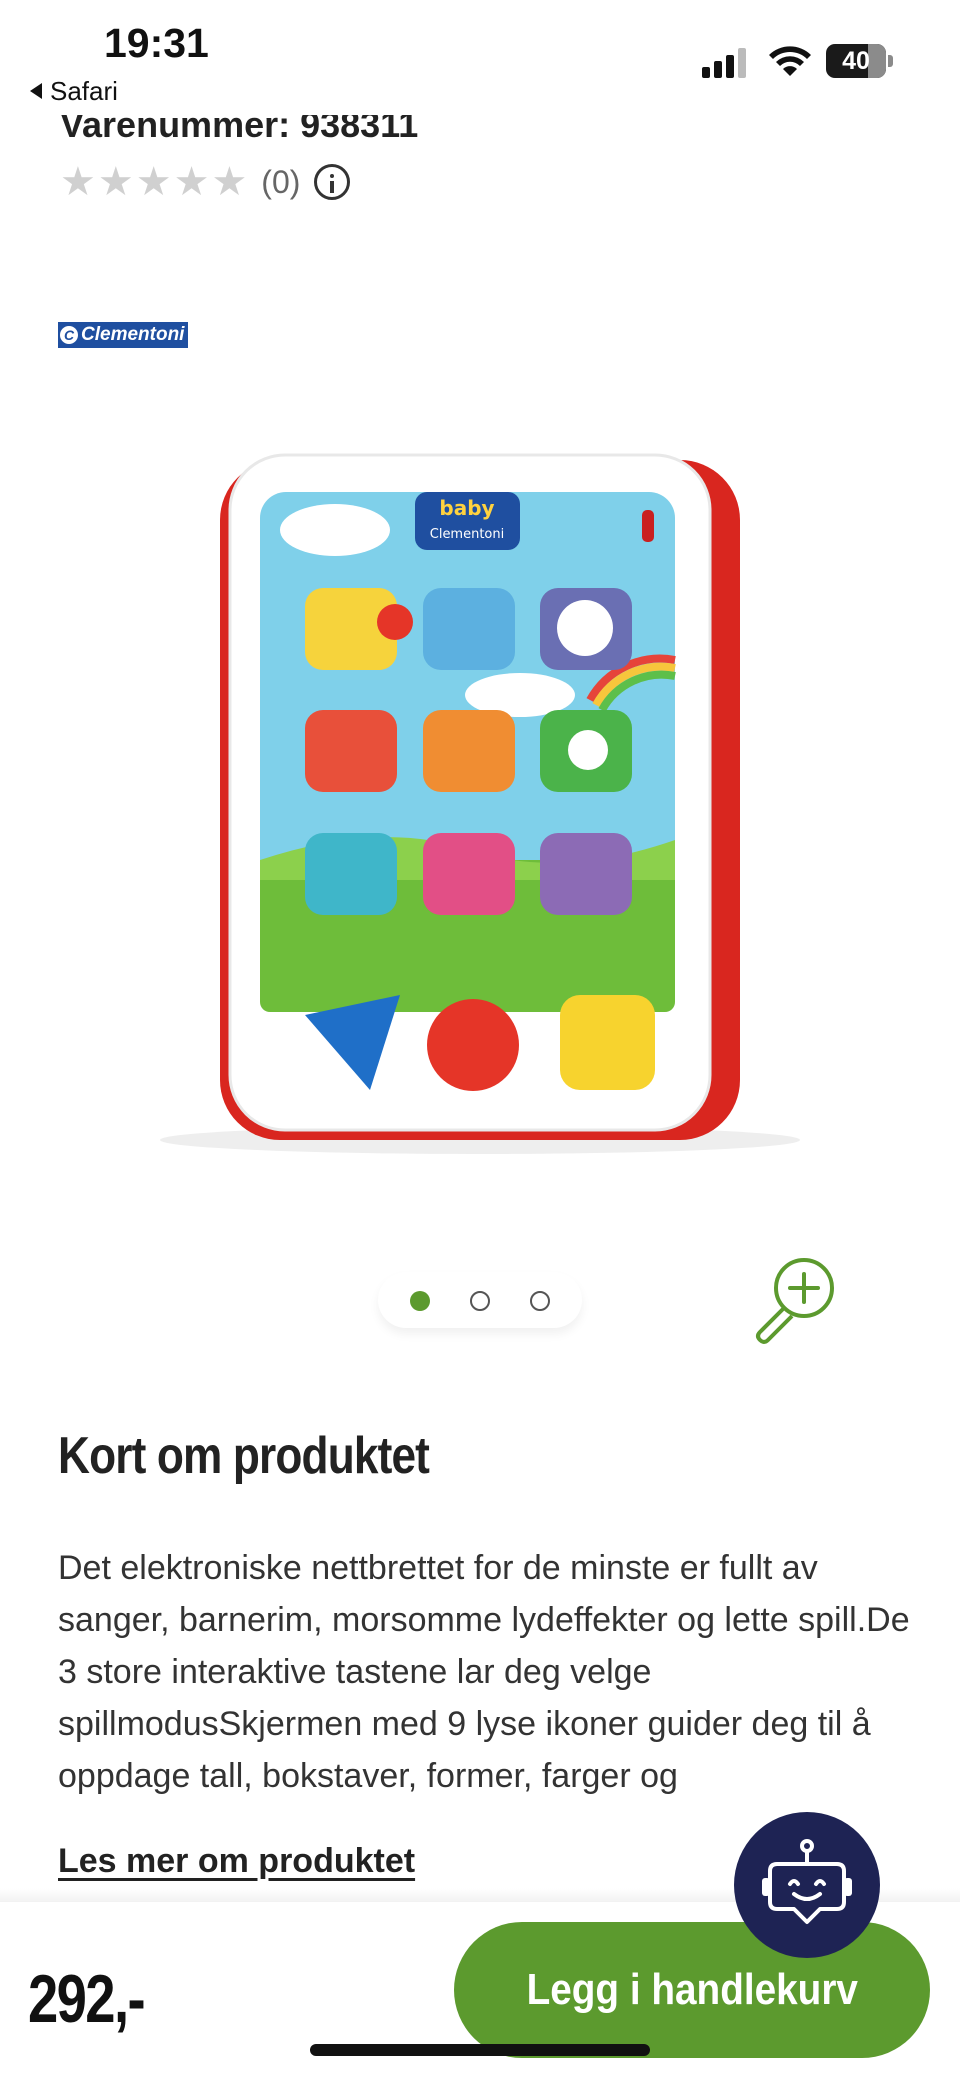 The height and width of the screenshot is (2078, 960). What do you see at coordinates (236, 1861) in the screenshot?
I see `read-more-link: Les mer om produktet` at bounding box center [236, 1861].